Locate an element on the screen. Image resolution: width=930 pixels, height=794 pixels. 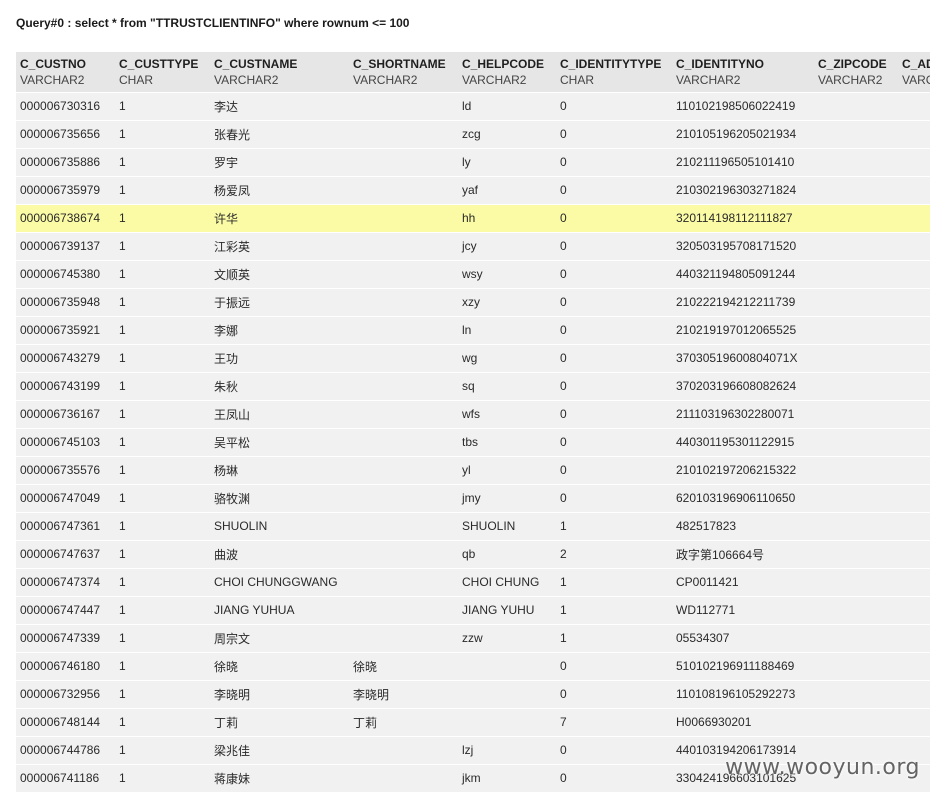
table-cell: 110108196105292273 is located at coordinates (743, 694).